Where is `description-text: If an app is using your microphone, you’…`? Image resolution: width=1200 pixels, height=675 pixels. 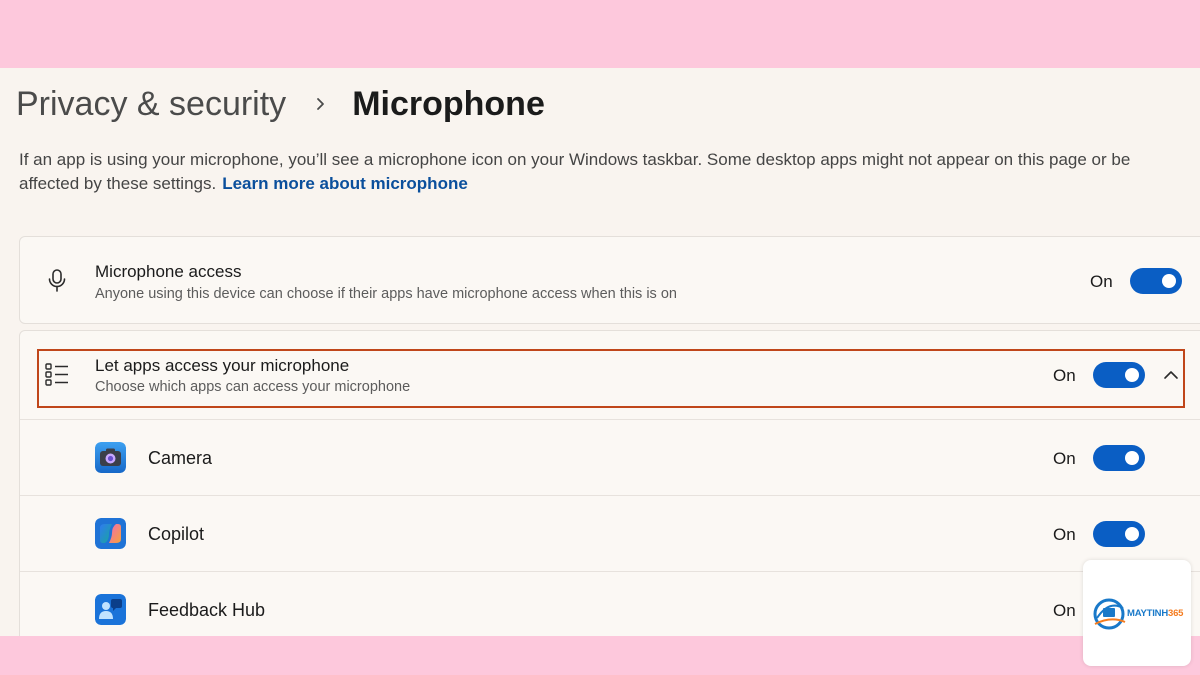 description-text: If an app is using your microphone, you’… is located at coordinates (575, 171).